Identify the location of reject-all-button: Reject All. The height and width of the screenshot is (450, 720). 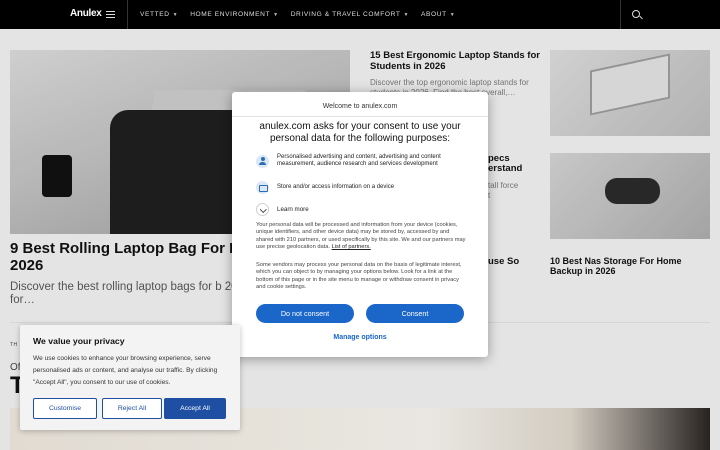
(132, 408).